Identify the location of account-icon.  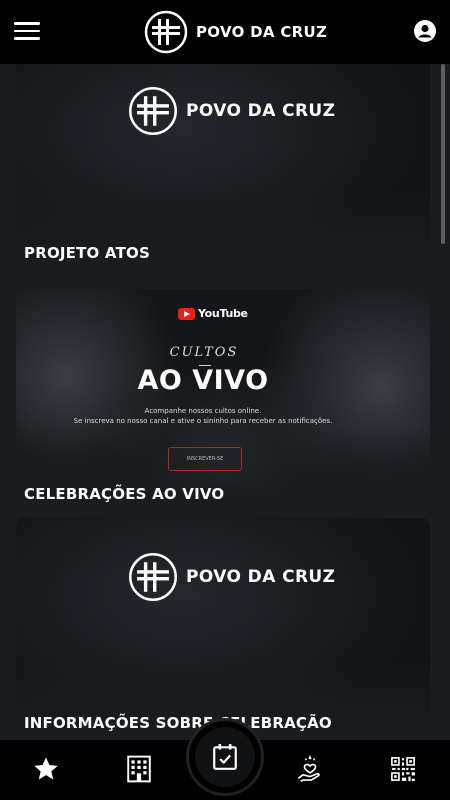
(425, 31).